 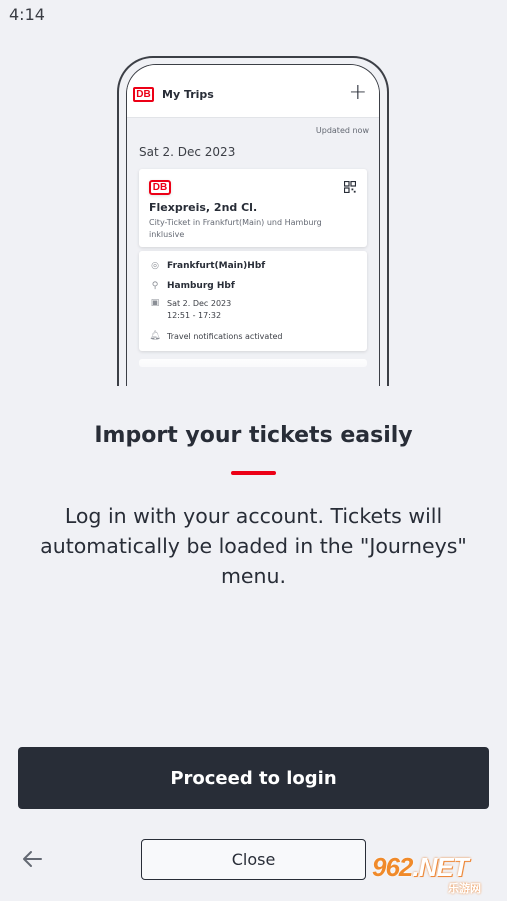 What do you see at coordinates (253, 859) in the screenshot?
I see `close-button: Close` at bounding box center [253, 859].